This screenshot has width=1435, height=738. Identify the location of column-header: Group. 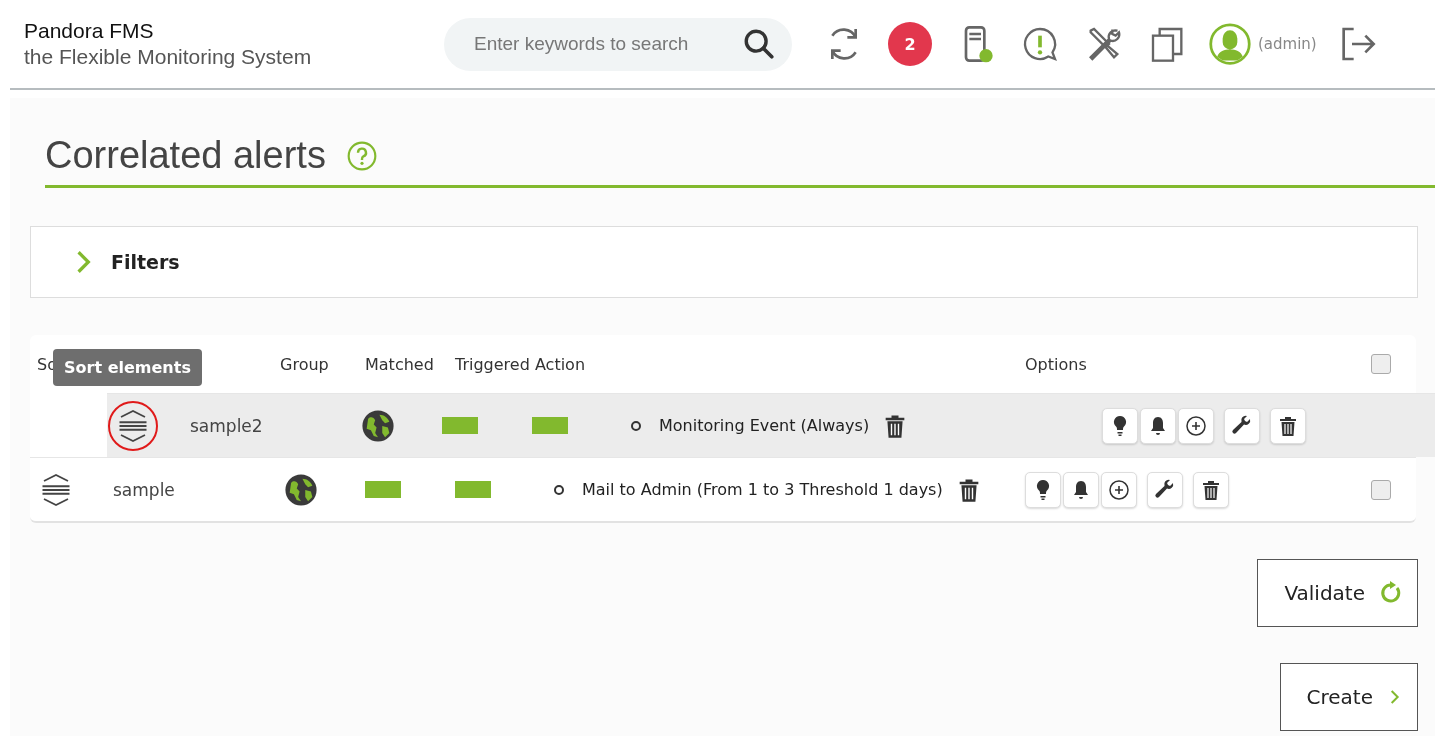
(304, 364).